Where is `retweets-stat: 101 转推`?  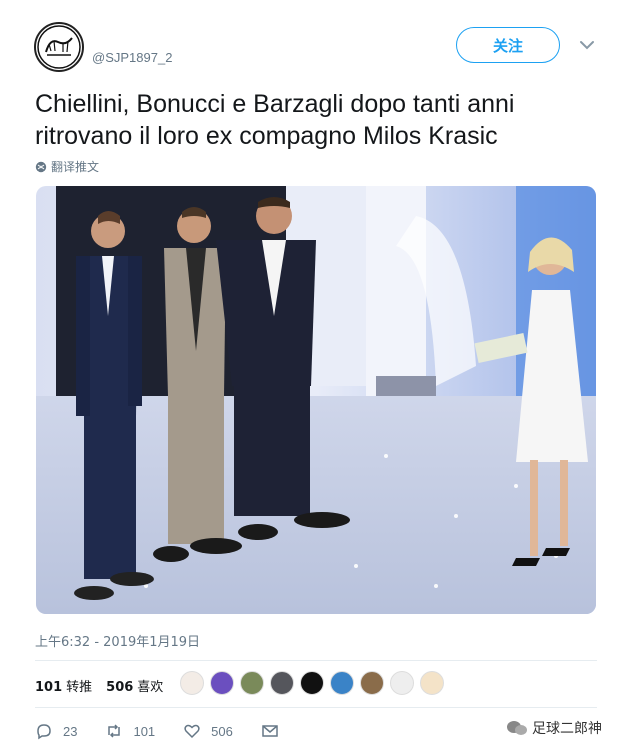
retweets-stat: 101 转推 is located at coordinates (63, 685).